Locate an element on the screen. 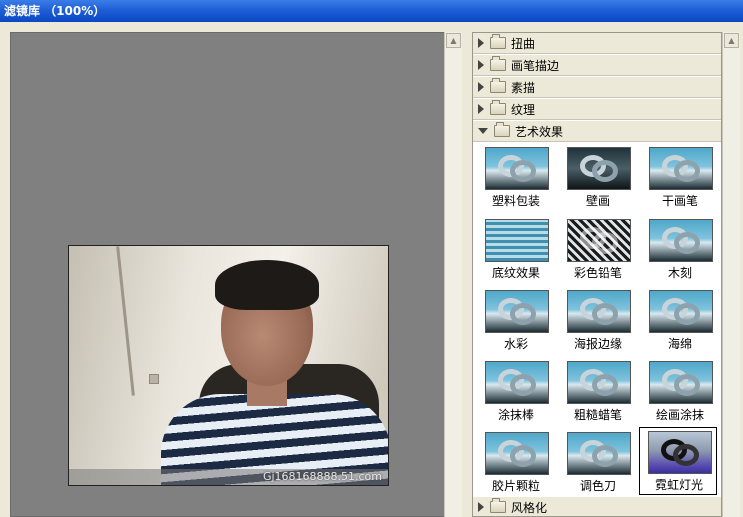 The height and width of the screenshot is (517, 743). filter-thumbnail: 涂抹棒 is located at coordinates (516, 392).